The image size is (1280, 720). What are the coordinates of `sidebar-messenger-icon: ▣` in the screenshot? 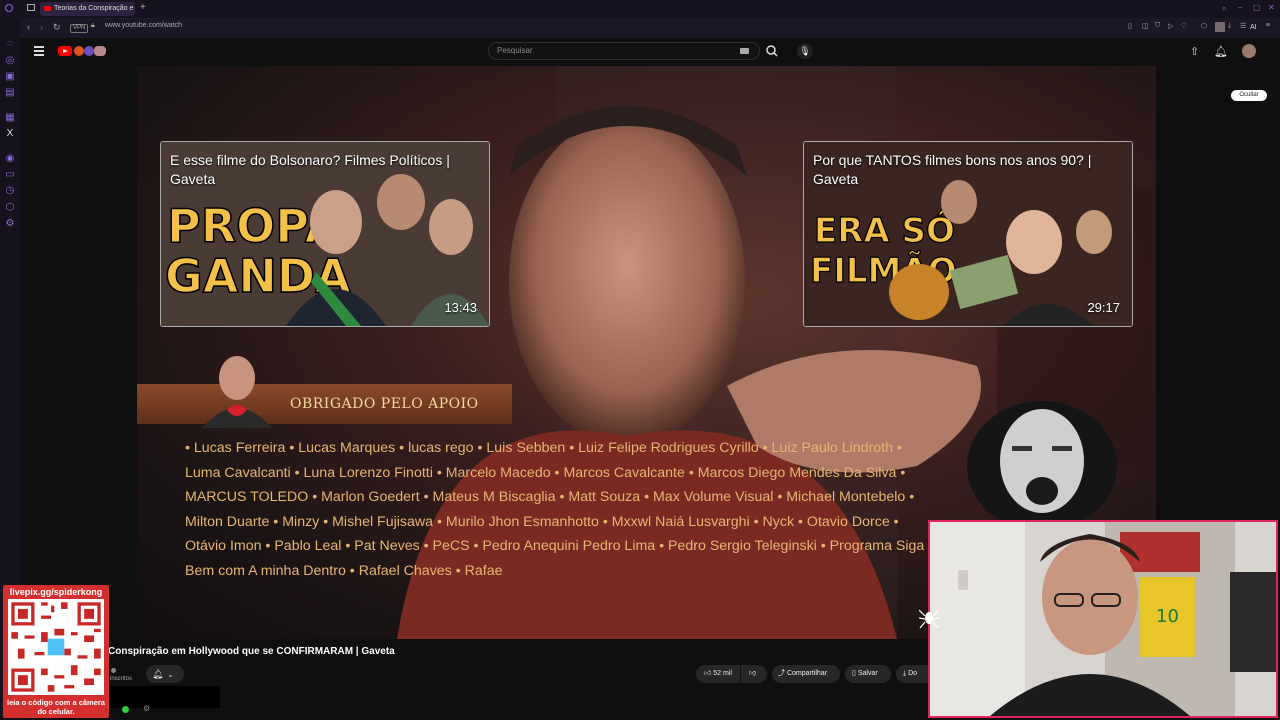 It's located at (10, 77).